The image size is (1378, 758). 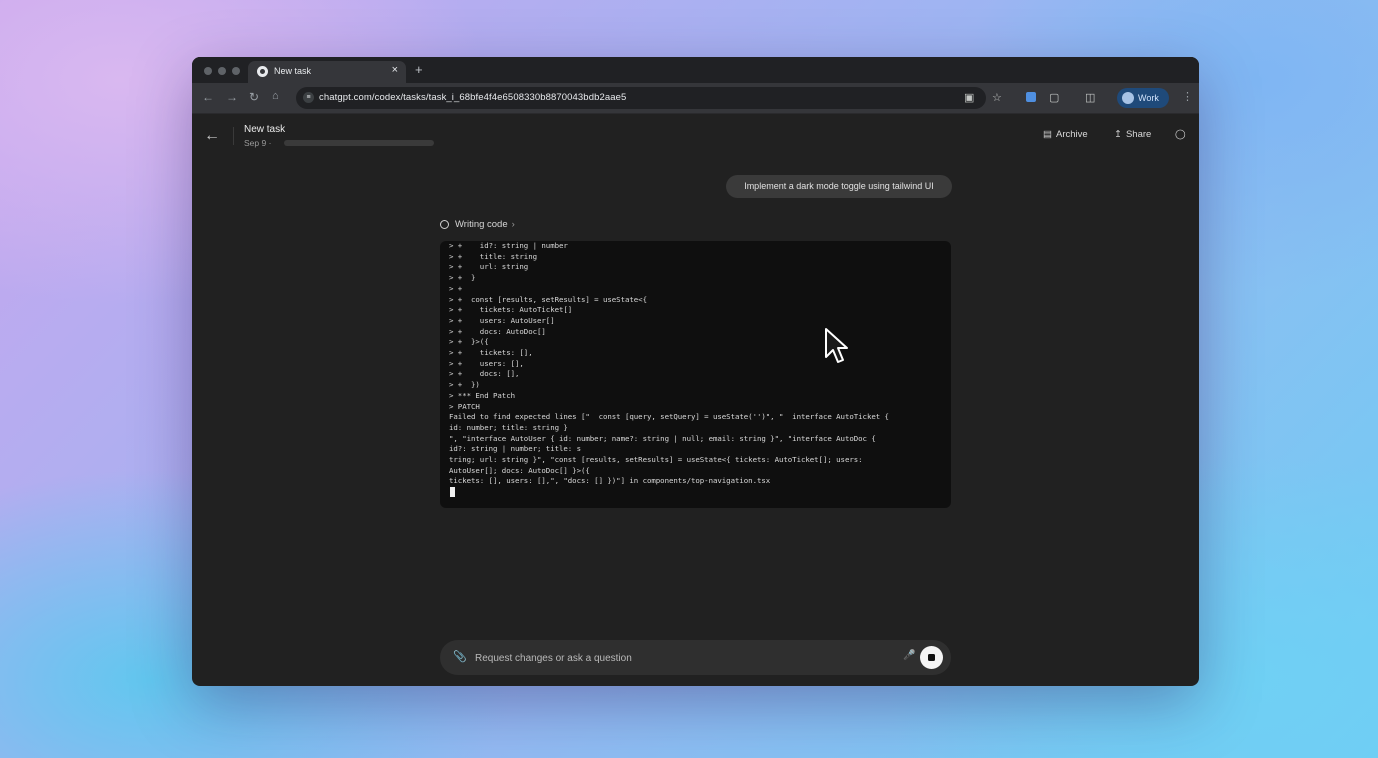 I want to click on microphone-icon: 🎤, so click(x=909, y=655).